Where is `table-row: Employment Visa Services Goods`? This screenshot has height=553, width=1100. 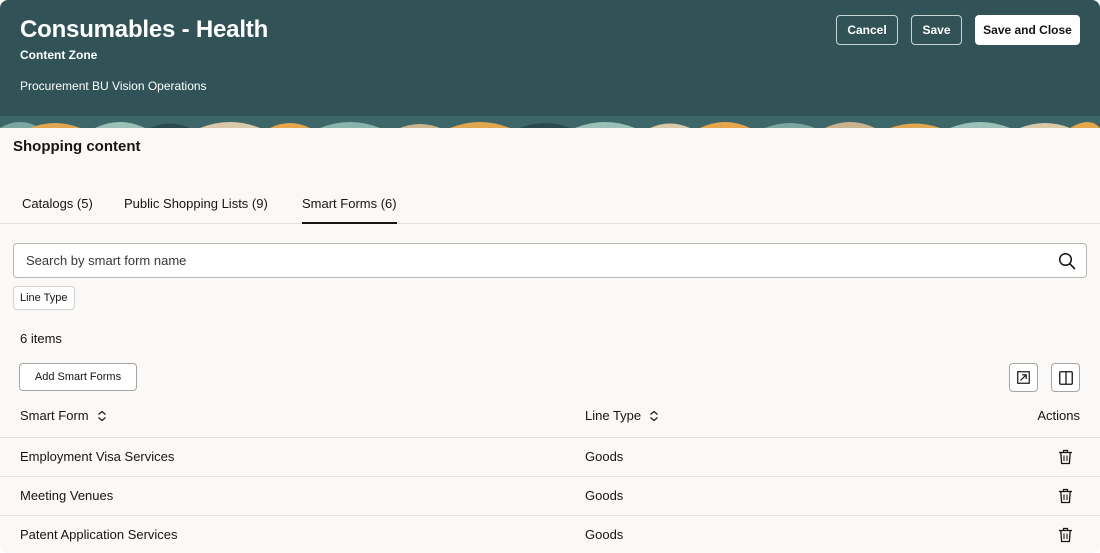
table-row: Employment Visa Services Goods is located at coordinates (550, 457).